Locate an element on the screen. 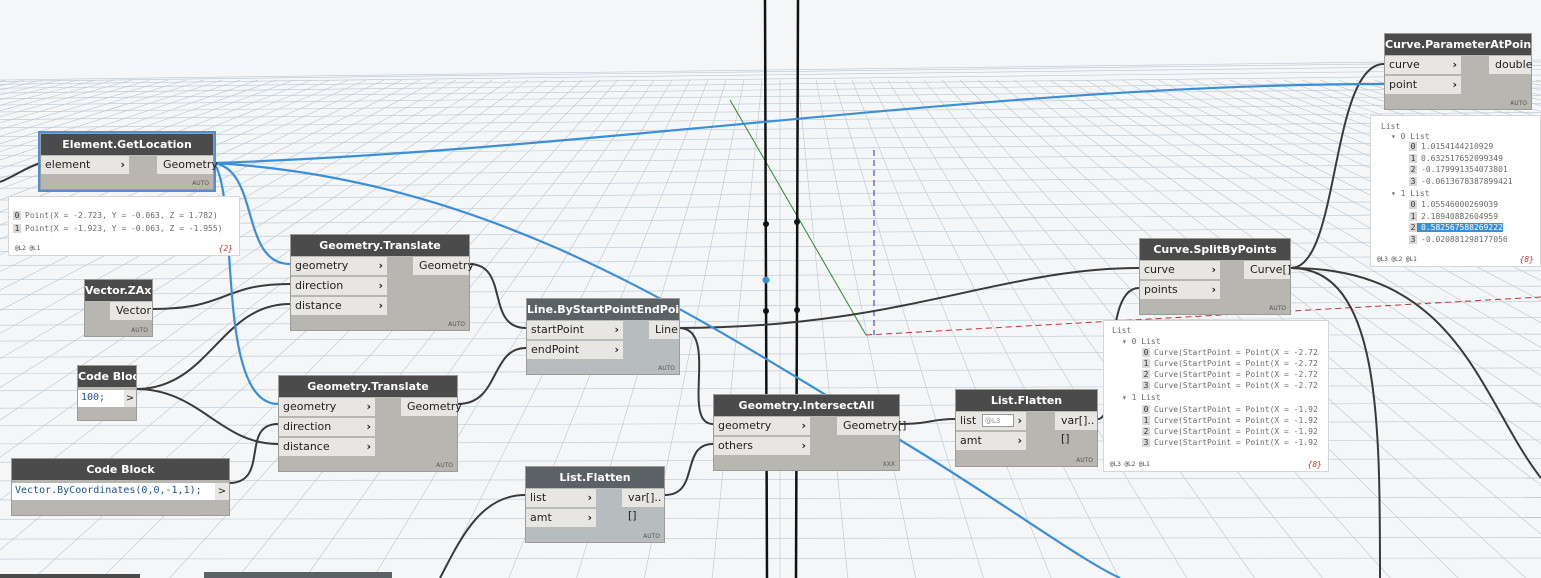 The width and height of the screenshot is (1541, 578). output-port-geometry-list: Geometry[] is located at coordinates (871, 426).